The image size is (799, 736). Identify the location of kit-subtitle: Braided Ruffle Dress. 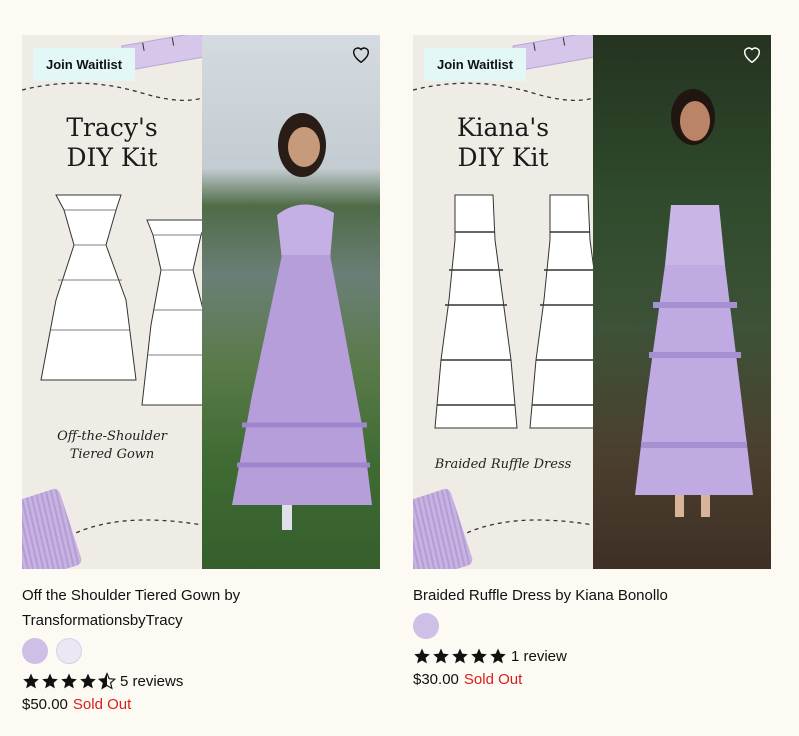
(503, 464).